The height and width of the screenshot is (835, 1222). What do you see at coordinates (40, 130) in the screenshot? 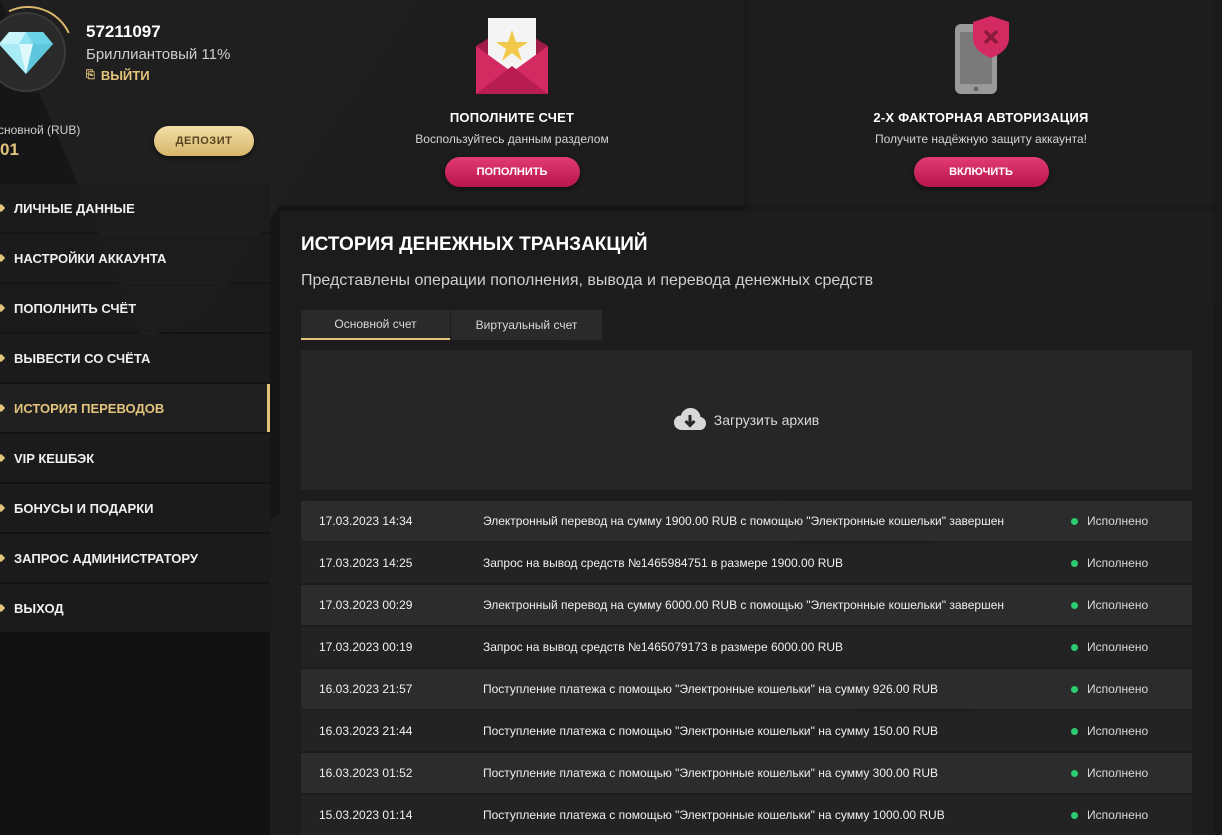
I see `balance-label: сновной (RUB)` at bounding box center [40, 130].